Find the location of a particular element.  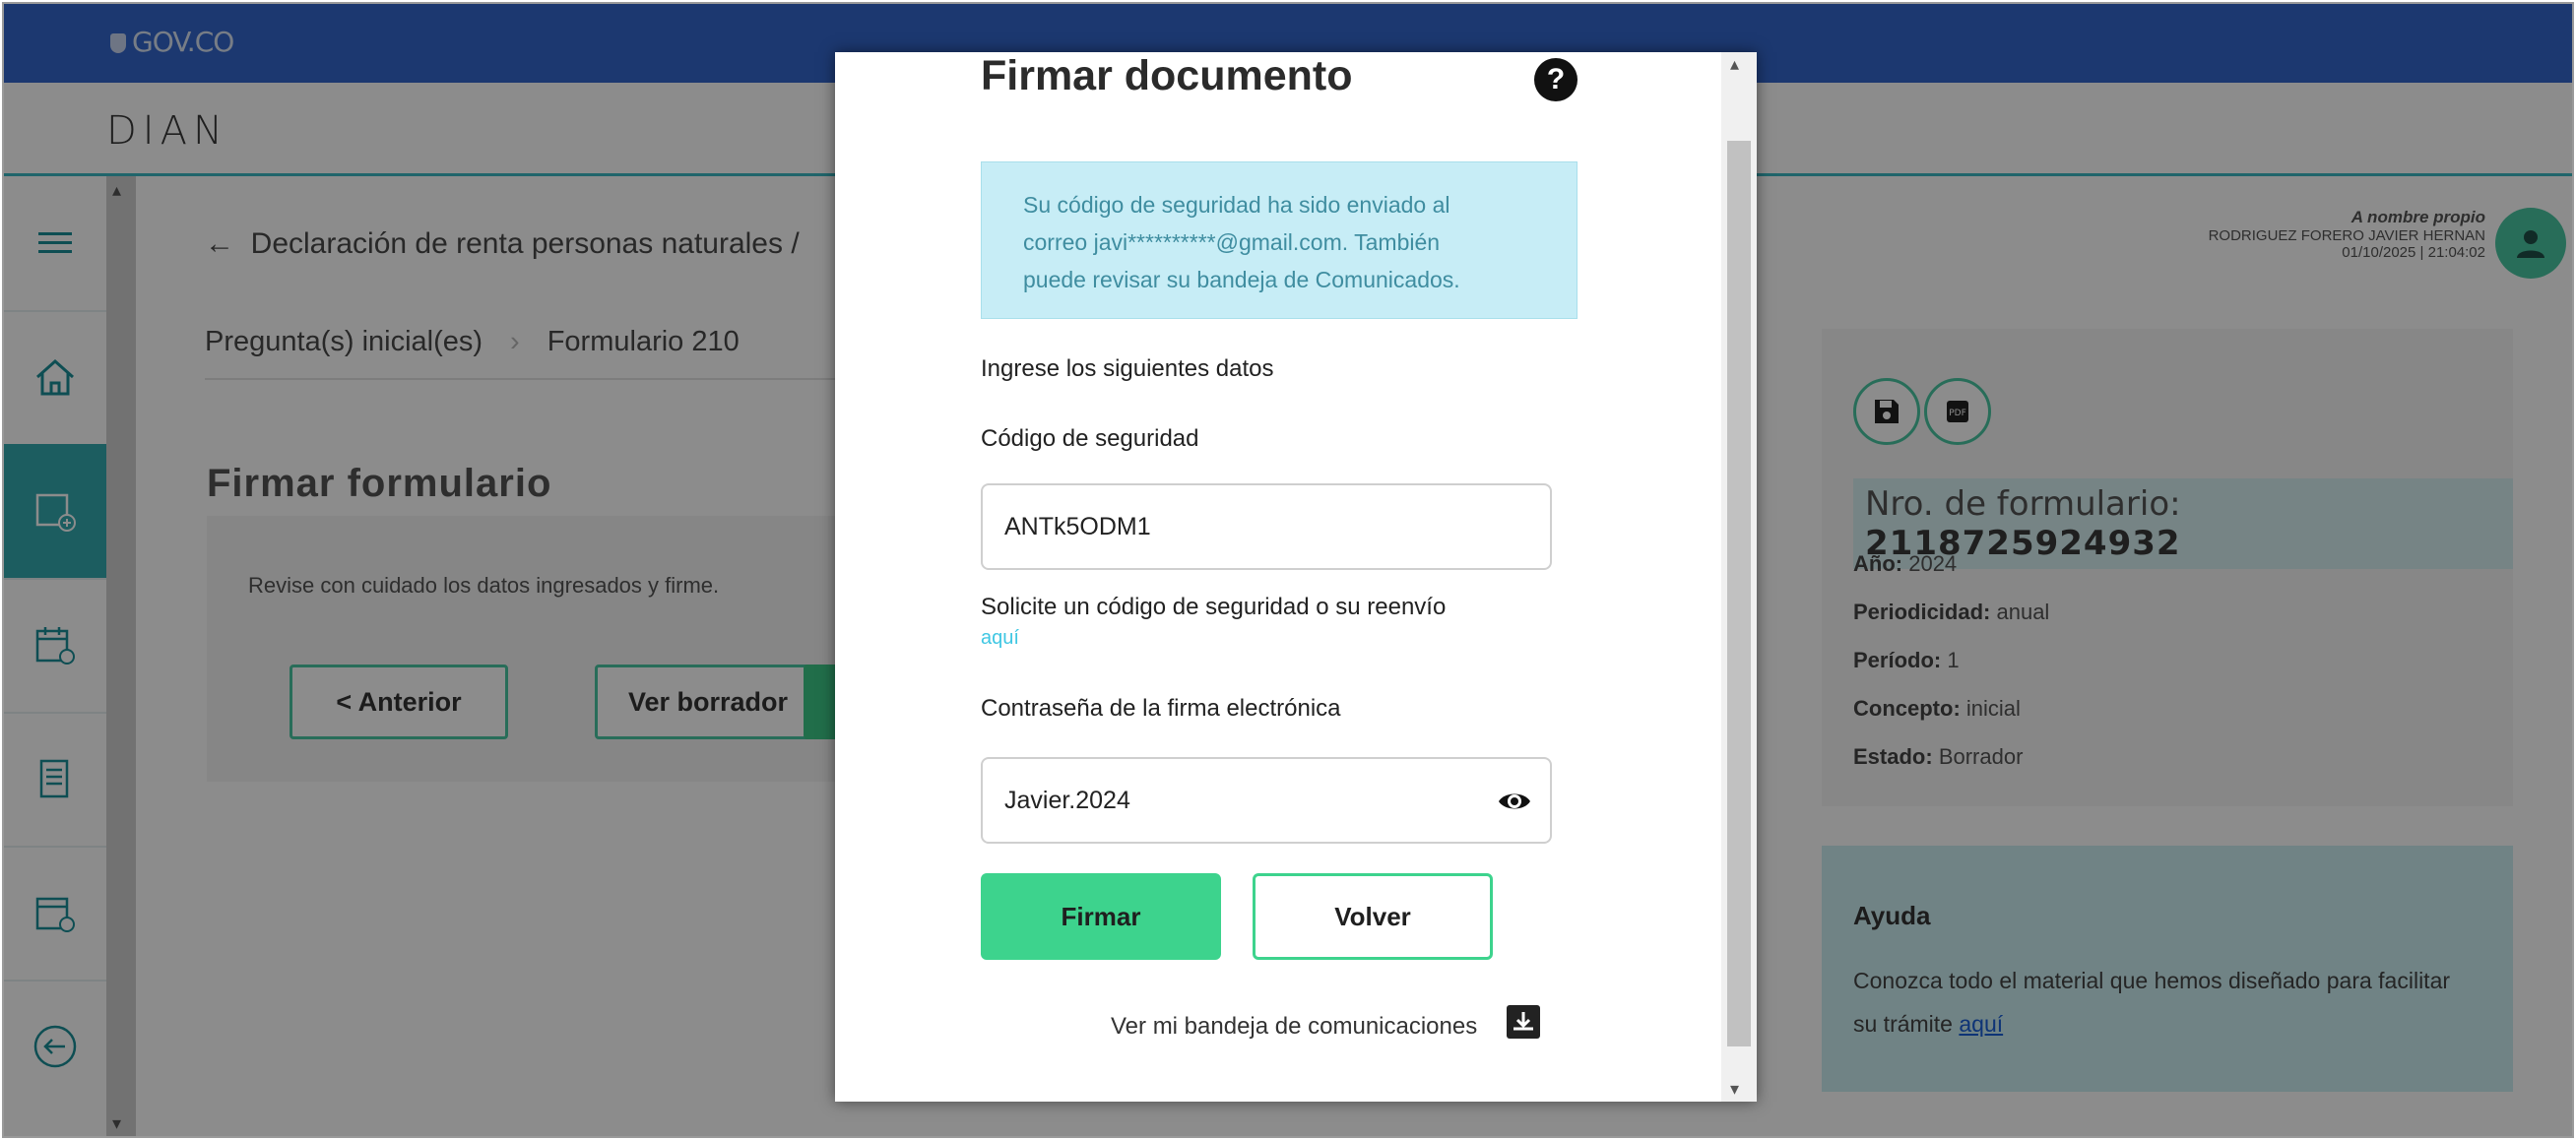

alert-line-3: puede revisar su bandeja de Comunicados. is located at coordinates (1241, 279).